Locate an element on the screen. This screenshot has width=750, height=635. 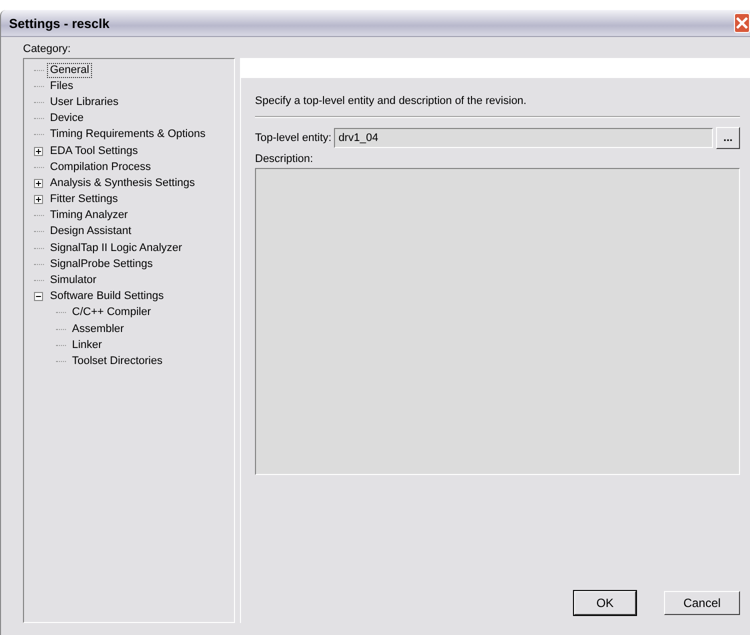
minus-icon is located at coordinates (38, 297).